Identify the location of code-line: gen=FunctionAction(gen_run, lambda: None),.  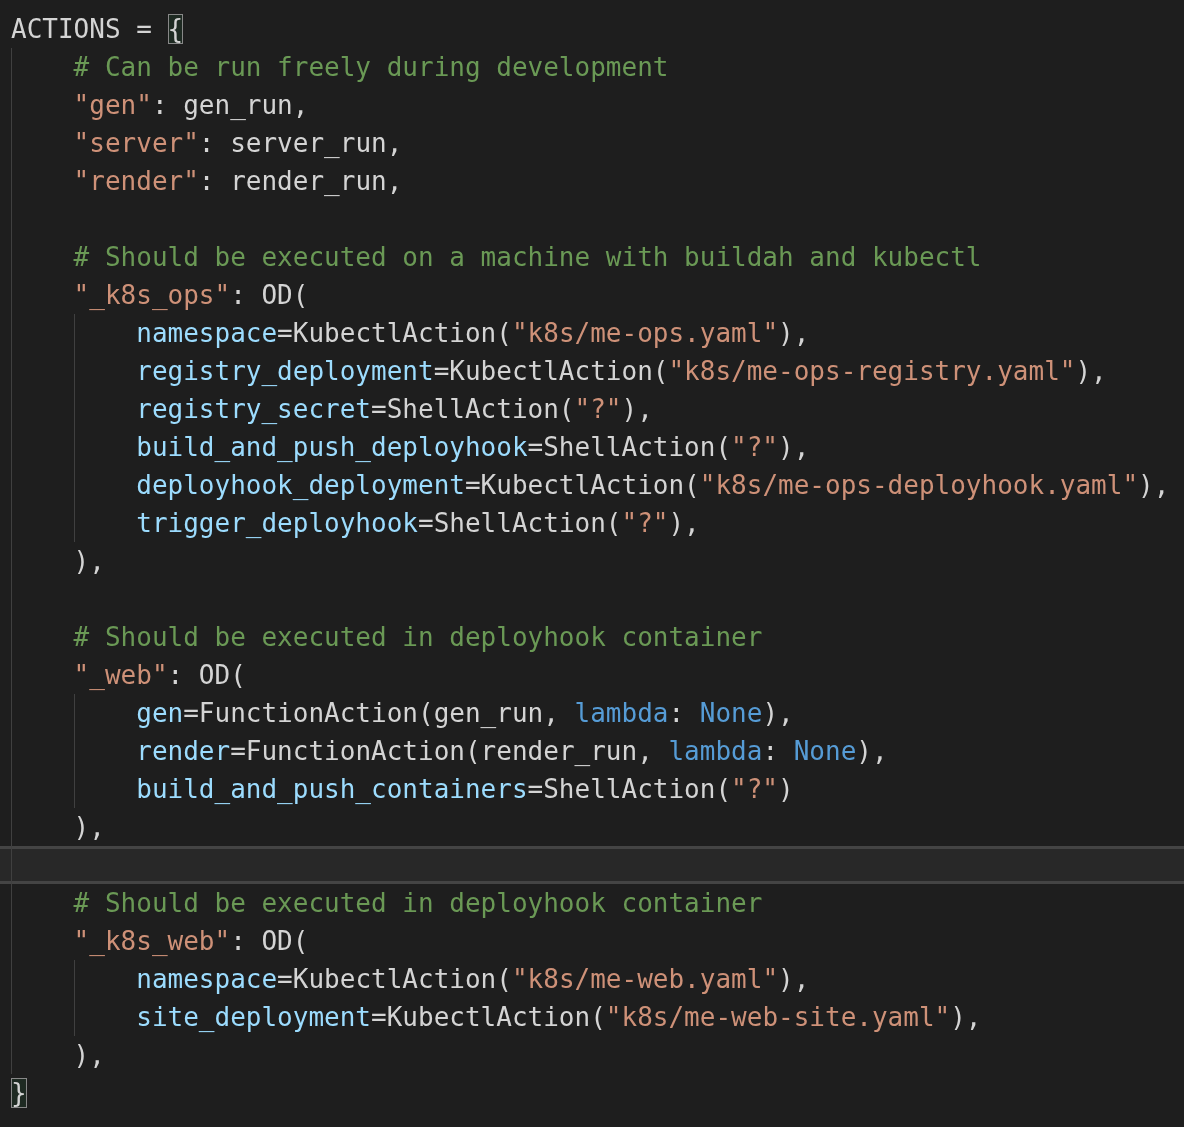
(592, 713).